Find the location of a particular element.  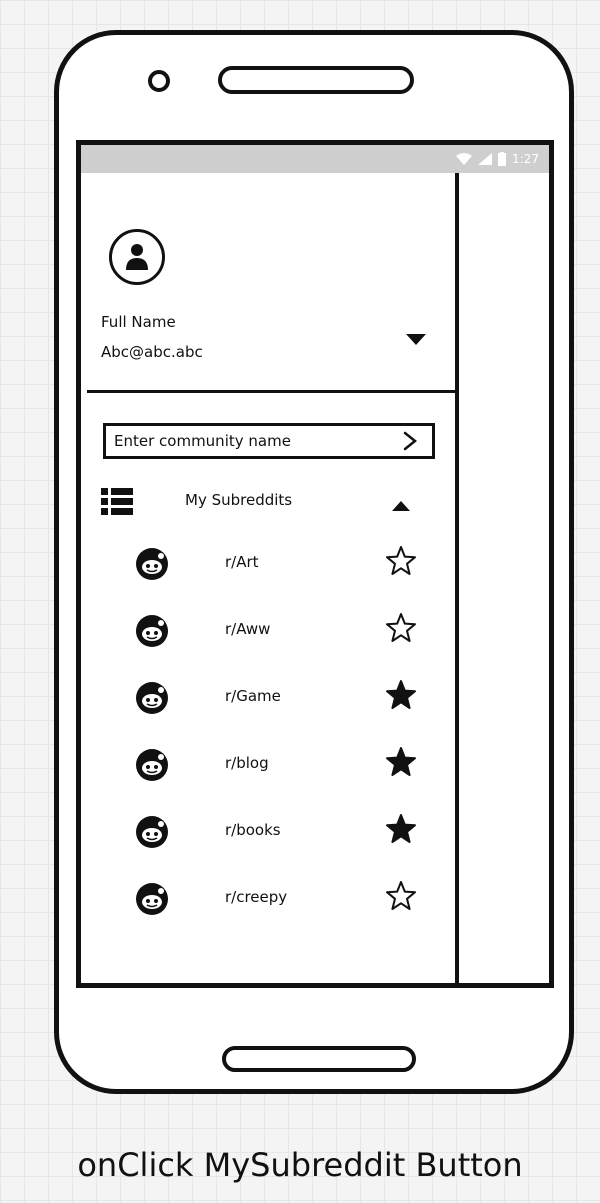

profile-email: Abc@abc.abc is located at coordinates (152, 352).